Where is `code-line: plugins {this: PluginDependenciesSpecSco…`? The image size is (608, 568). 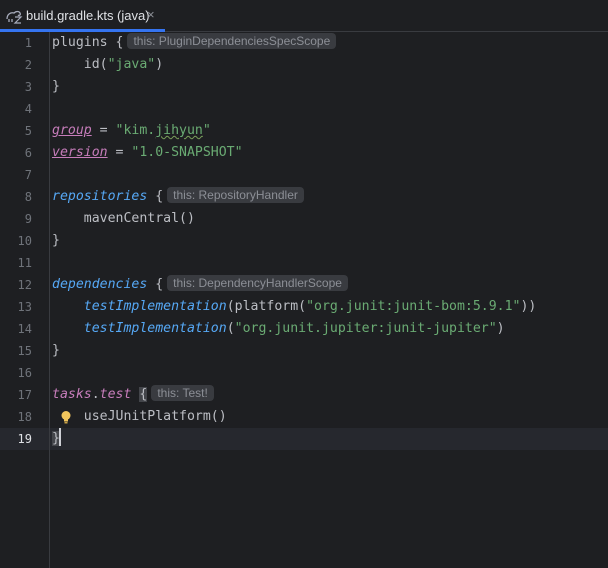
code-line: plugins {this: PluginDependenciesSpecSco… is located at coordinates (329, 43).